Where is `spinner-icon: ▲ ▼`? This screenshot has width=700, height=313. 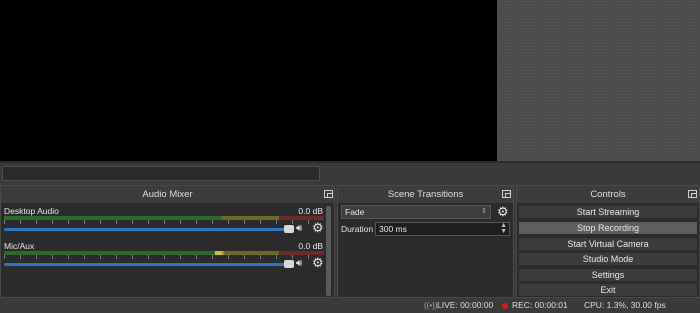
spinner-icon: ▲ ▼ is located at coordinates (503, 228).